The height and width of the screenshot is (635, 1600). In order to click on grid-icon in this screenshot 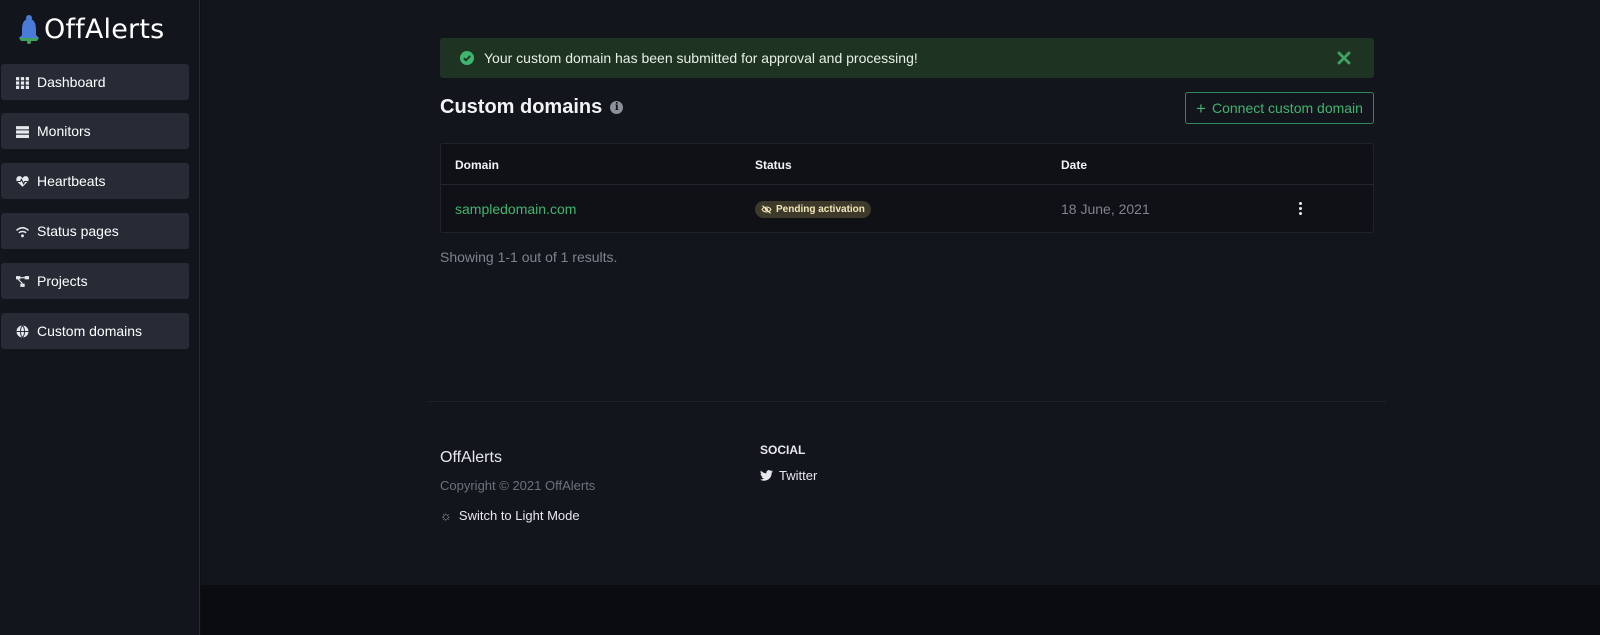, I will do `click(22, 82)`.